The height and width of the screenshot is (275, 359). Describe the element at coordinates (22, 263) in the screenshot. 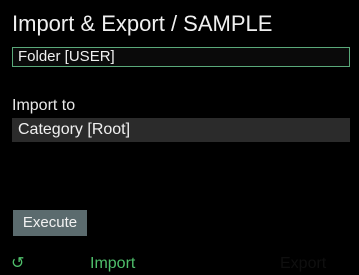

I see `refresh-icon: ↺` at that location.